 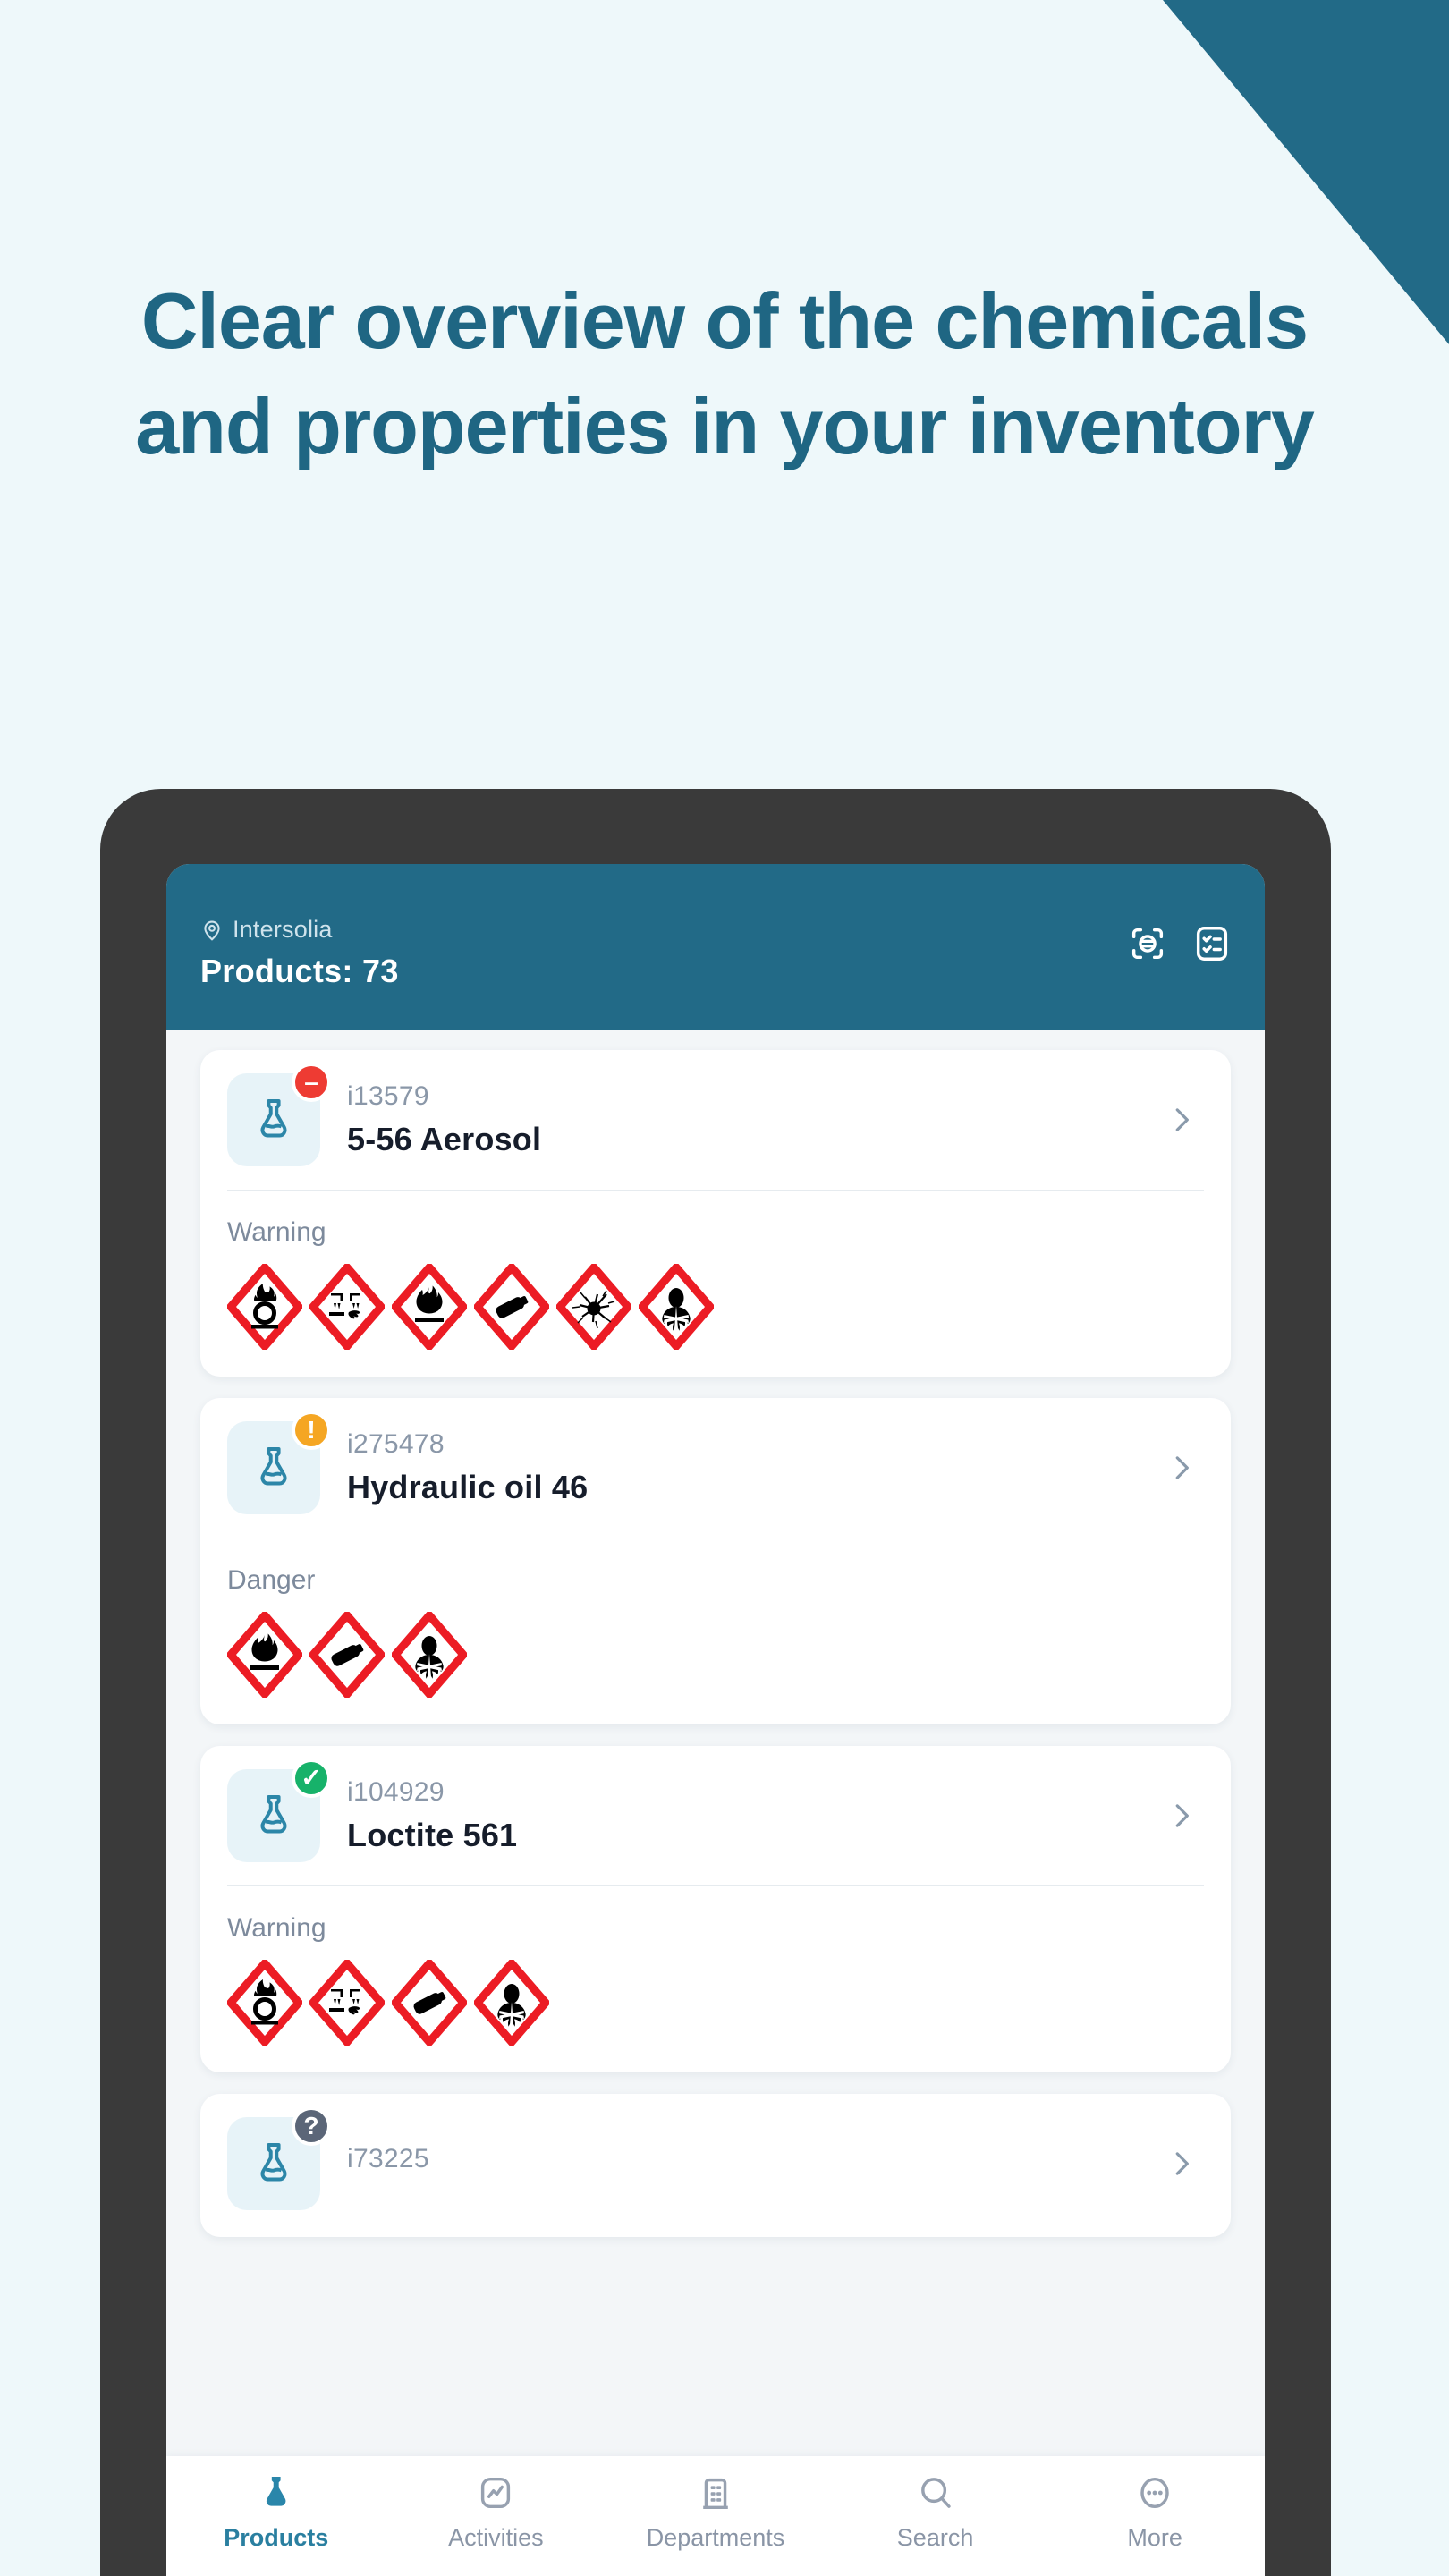 I want to click on status-badge: !, so click(x=311, y=1430).